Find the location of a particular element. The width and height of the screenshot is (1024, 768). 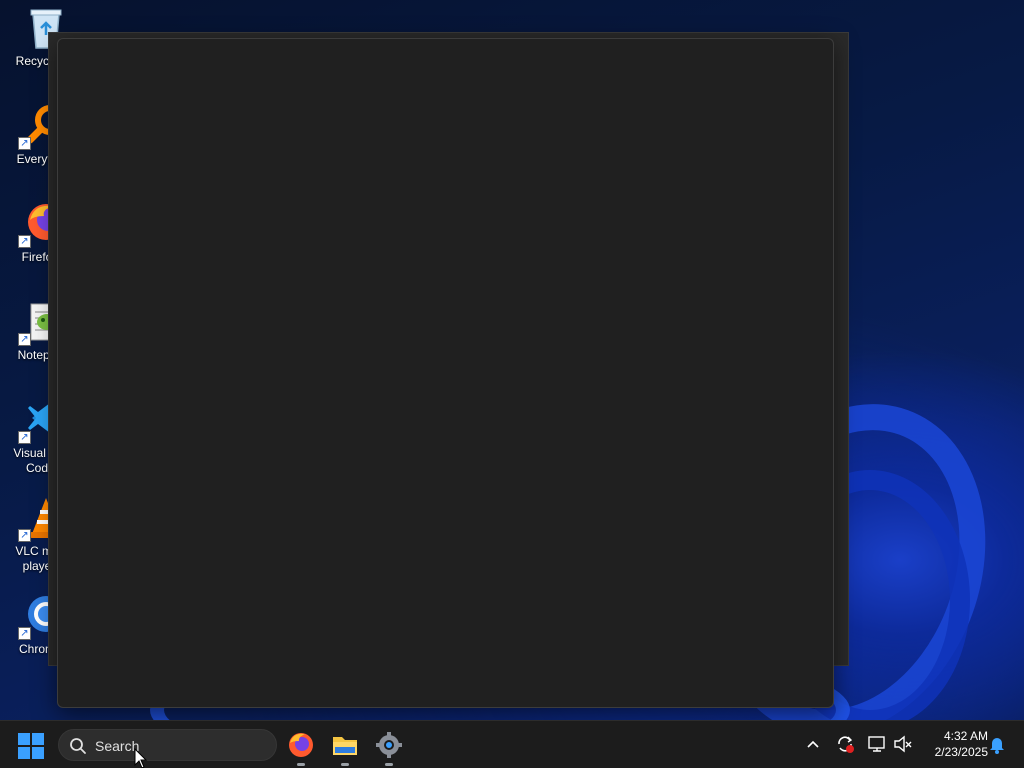

firefox-icon is located at coordinates (301, 745).